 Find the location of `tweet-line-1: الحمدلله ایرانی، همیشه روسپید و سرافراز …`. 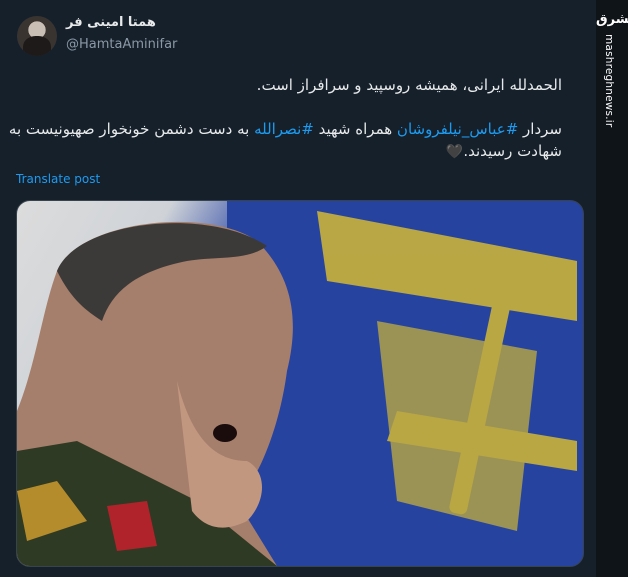

tweet-line-1: الحمدلله ایرانی، همیشه روسپید و سرافراز … is located at coordinates (409, 85).